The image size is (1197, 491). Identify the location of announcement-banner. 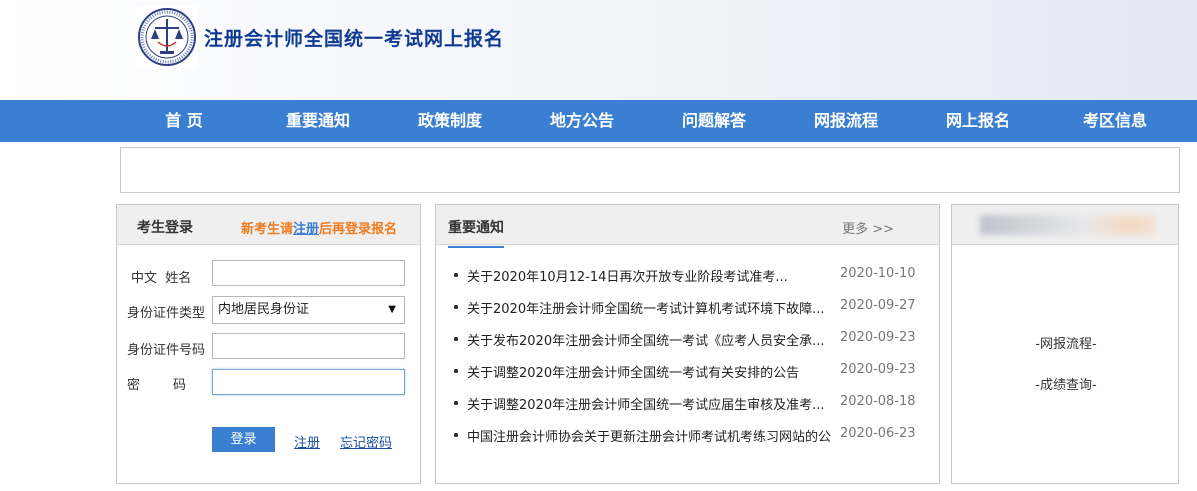
(650, 170).